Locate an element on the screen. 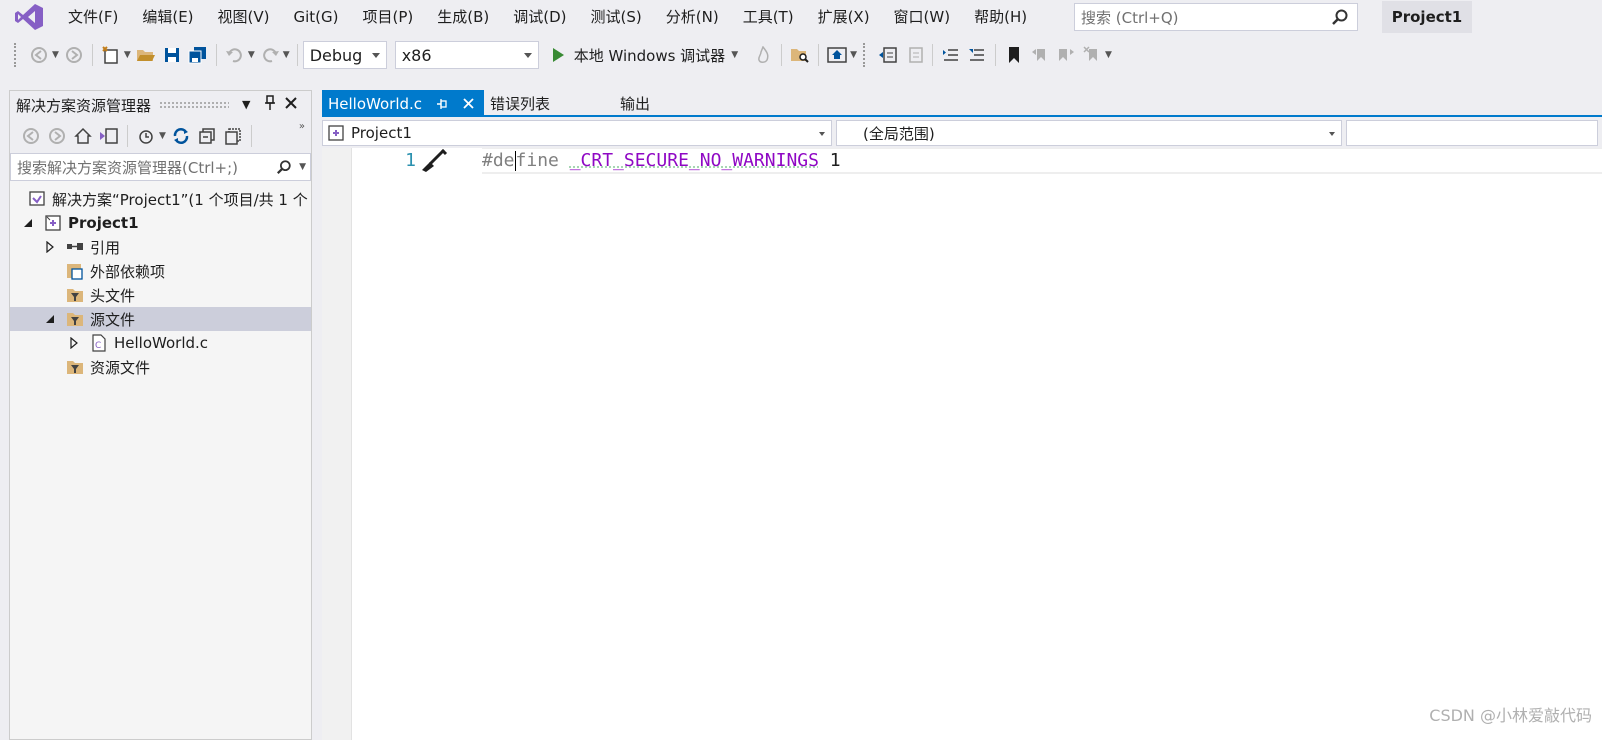 This screenshot has width=1602, height=740. svg-text: C is located at coordinates (98, 346).